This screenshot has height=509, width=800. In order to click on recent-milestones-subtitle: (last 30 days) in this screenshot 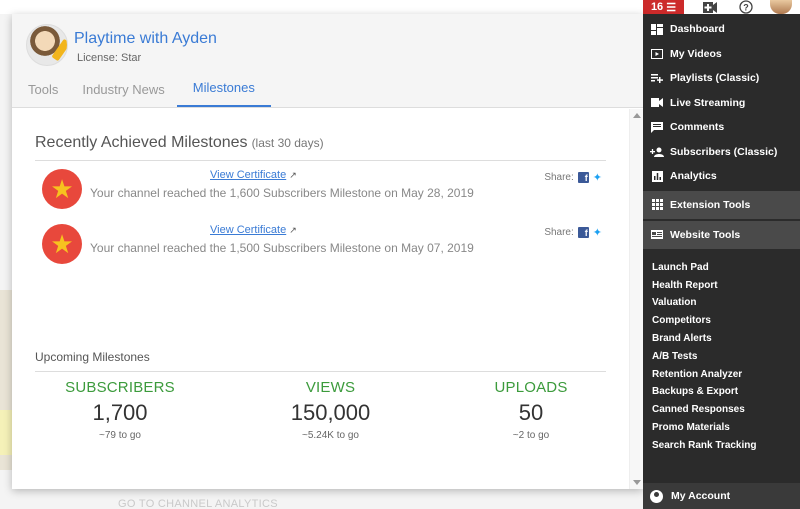, I will do `click(287, 143)`.